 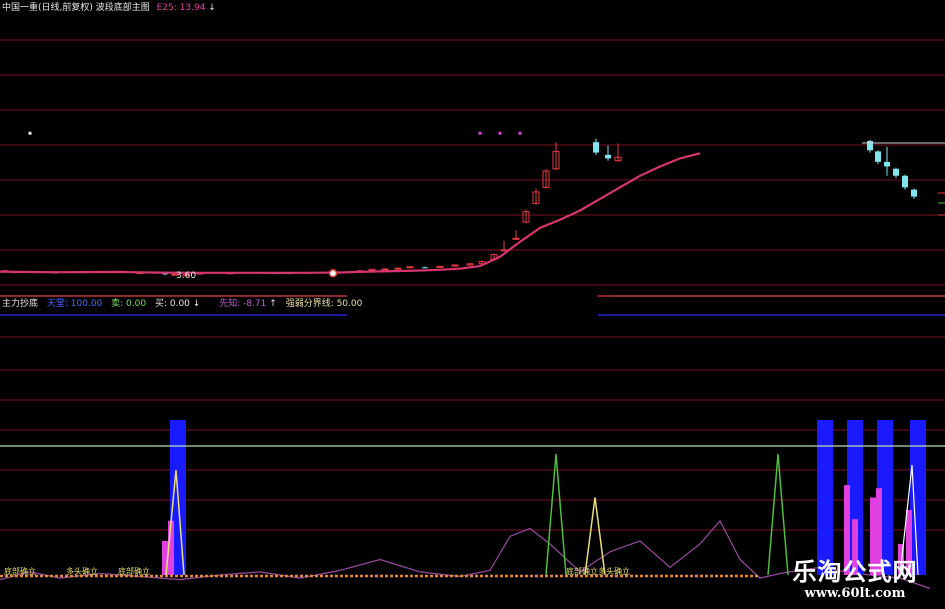 I want to click on chart-title: 中国一重(日线,前复权) 波段底部主图, so click(x=76, y=8).